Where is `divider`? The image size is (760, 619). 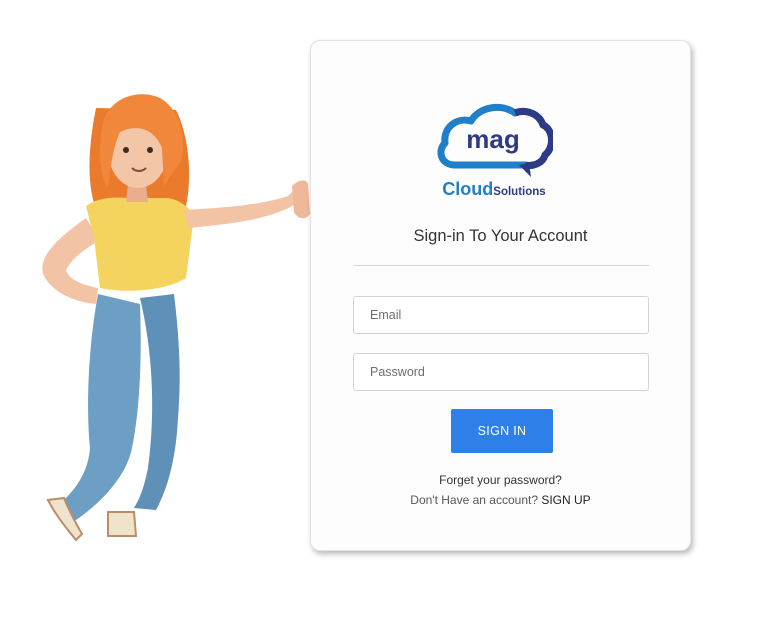 divider is located at coordinates (501, 265).